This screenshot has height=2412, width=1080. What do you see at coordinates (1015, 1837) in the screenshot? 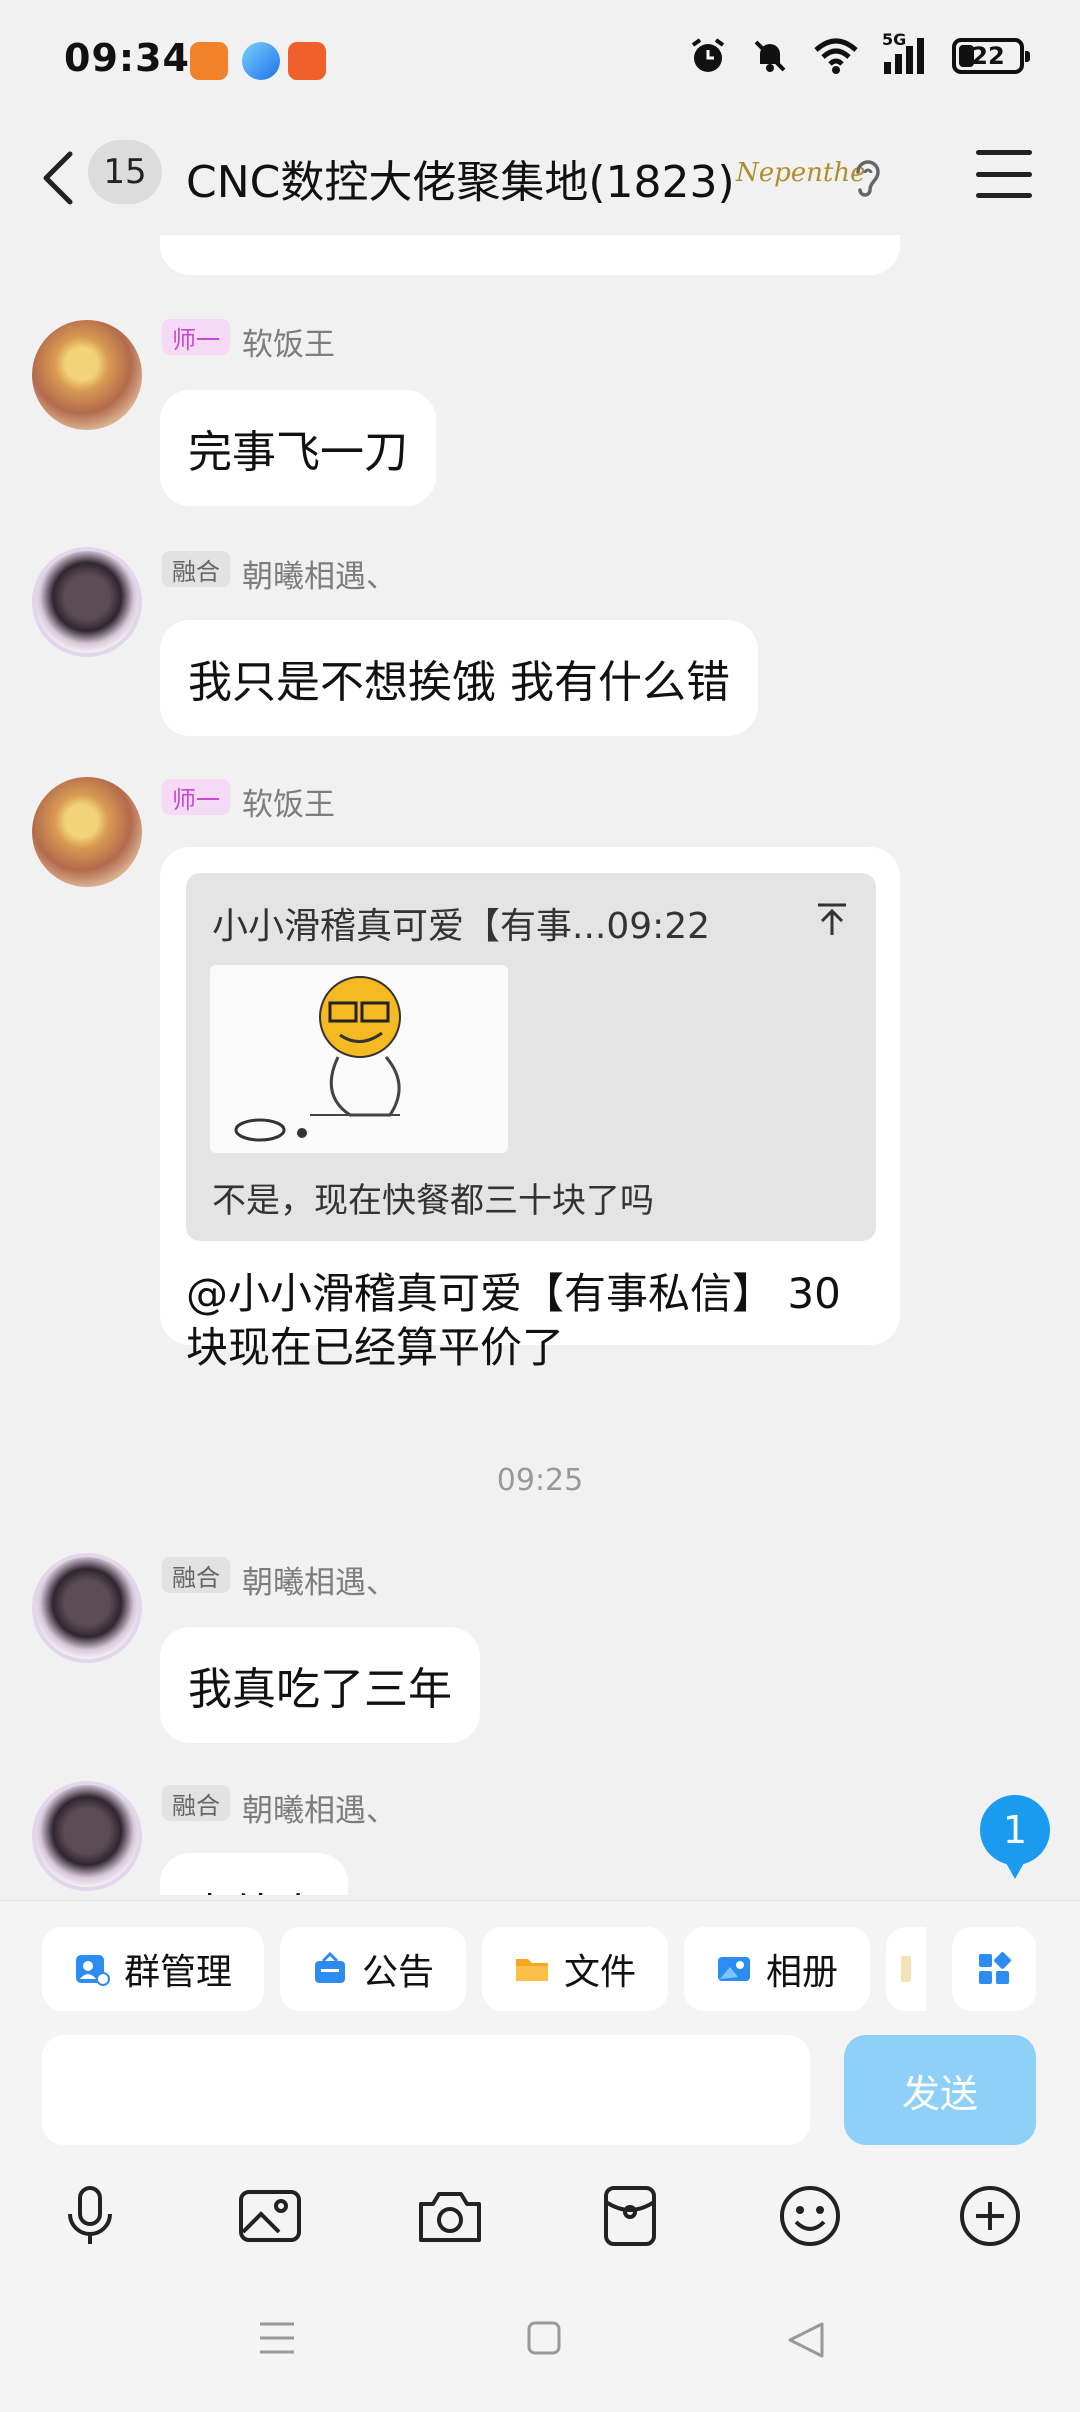
I see `new-message-badge: 1` at bounding box center [1015, 1837].